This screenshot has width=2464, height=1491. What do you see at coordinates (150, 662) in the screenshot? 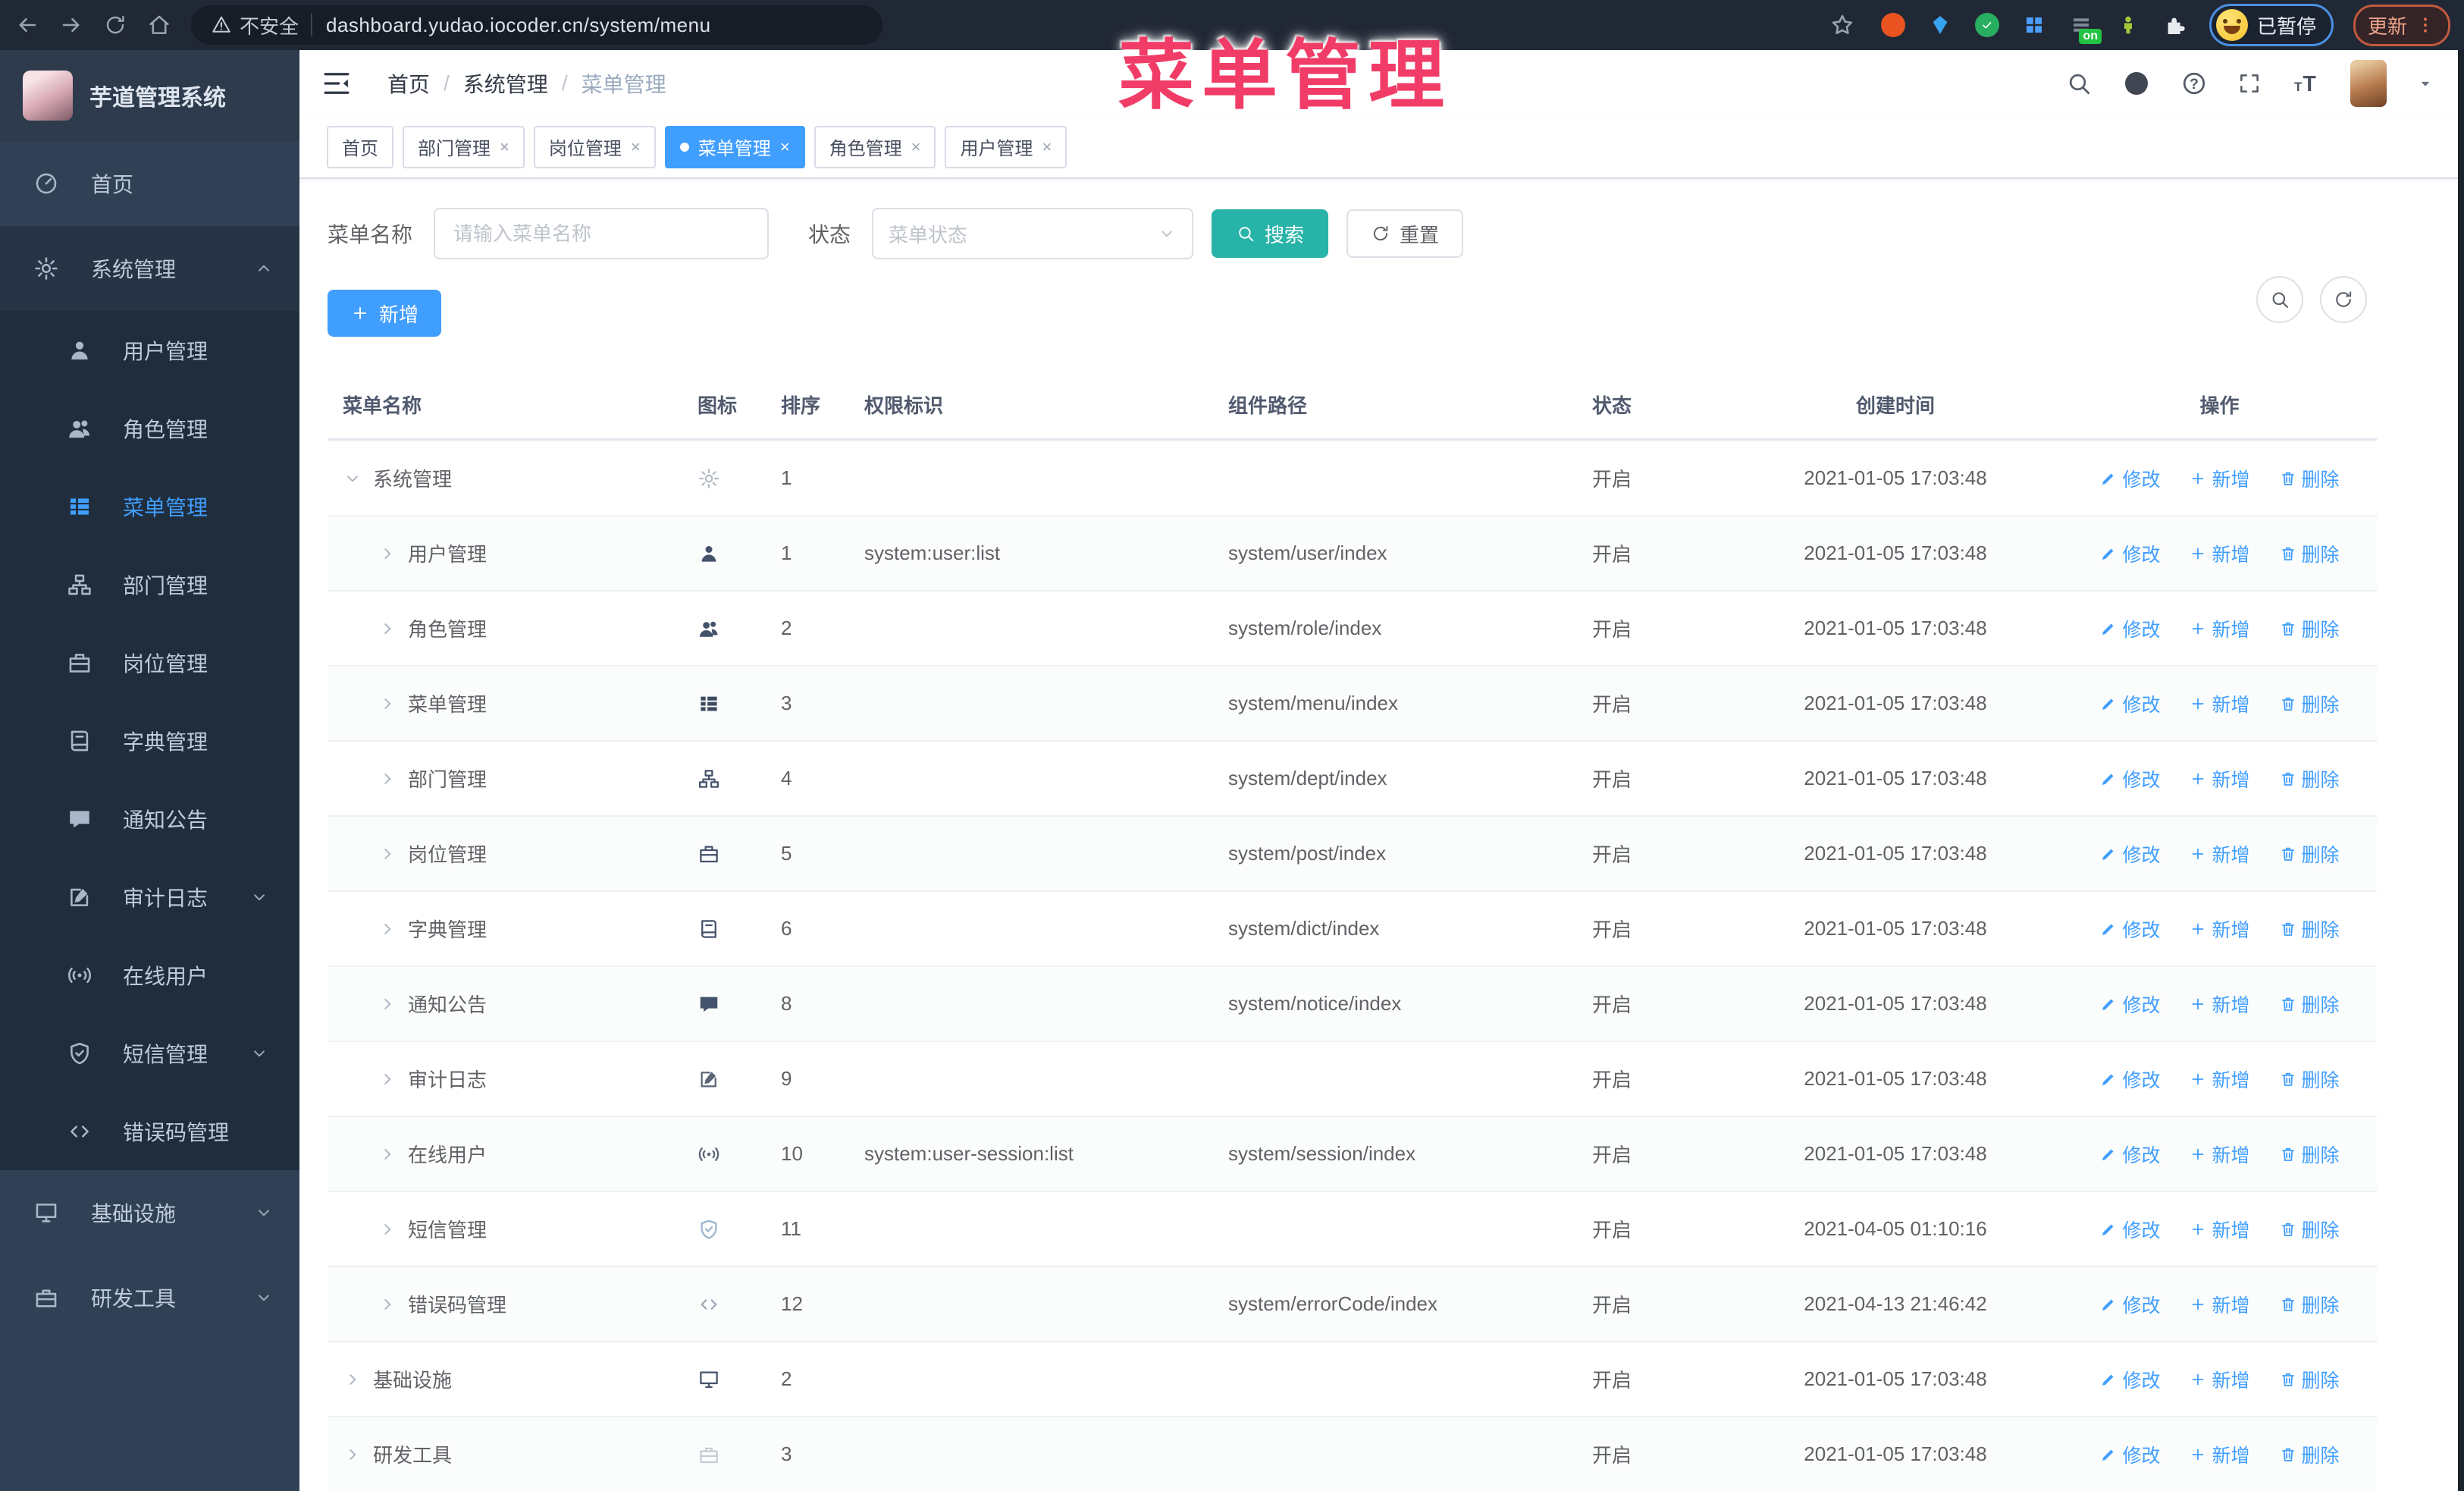
I see `sidebar-item-6: 岗位管理` at bounding box center [150, 662].